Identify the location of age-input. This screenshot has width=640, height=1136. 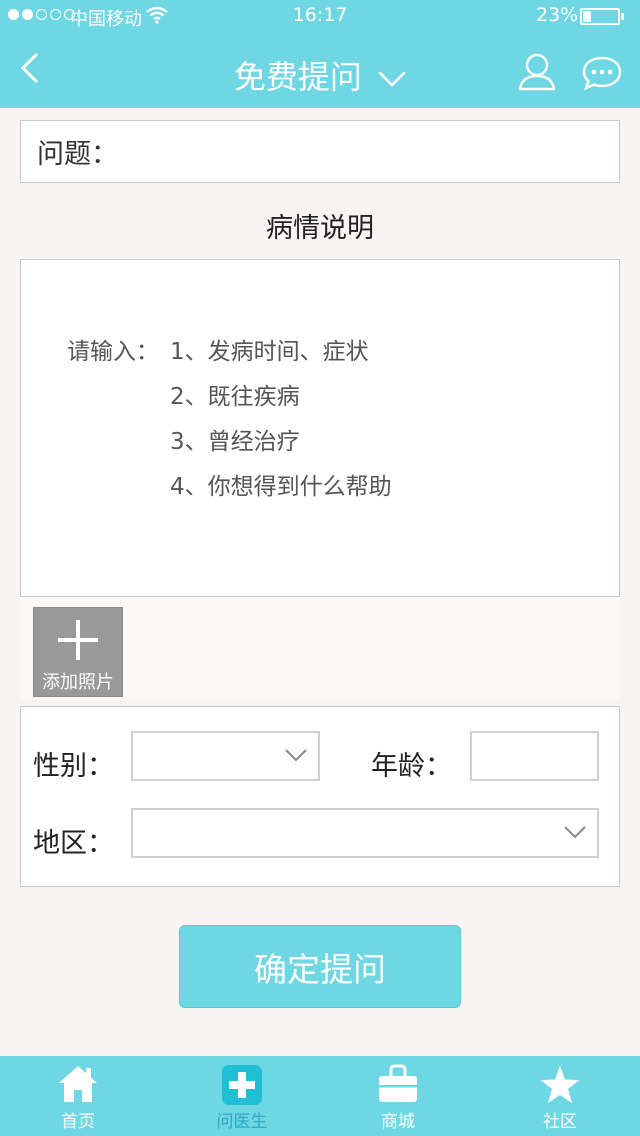
(534, 756).